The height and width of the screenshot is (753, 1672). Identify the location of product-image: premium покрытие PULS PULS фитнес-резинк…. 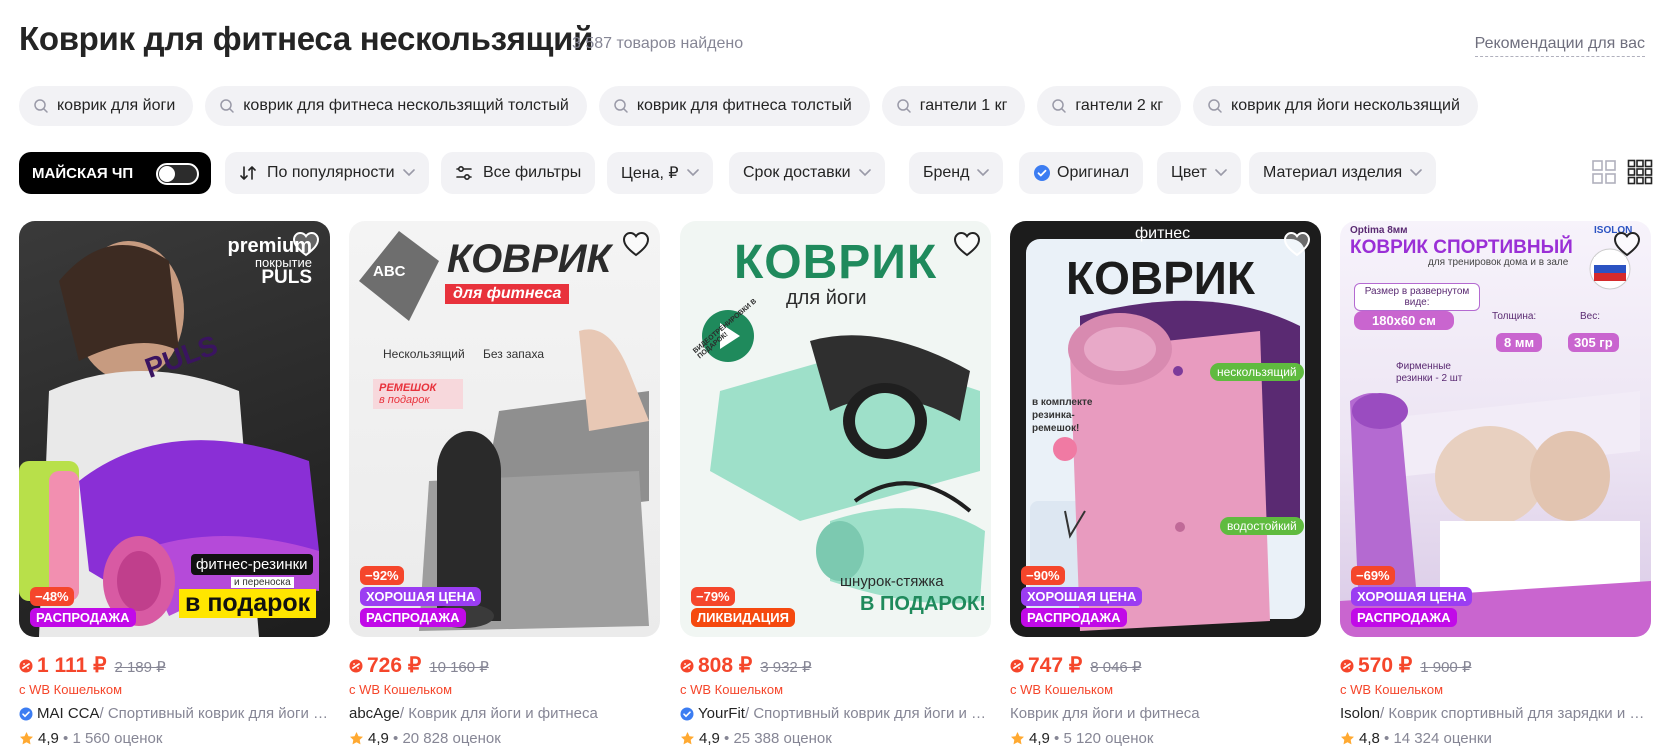
(174, 429).